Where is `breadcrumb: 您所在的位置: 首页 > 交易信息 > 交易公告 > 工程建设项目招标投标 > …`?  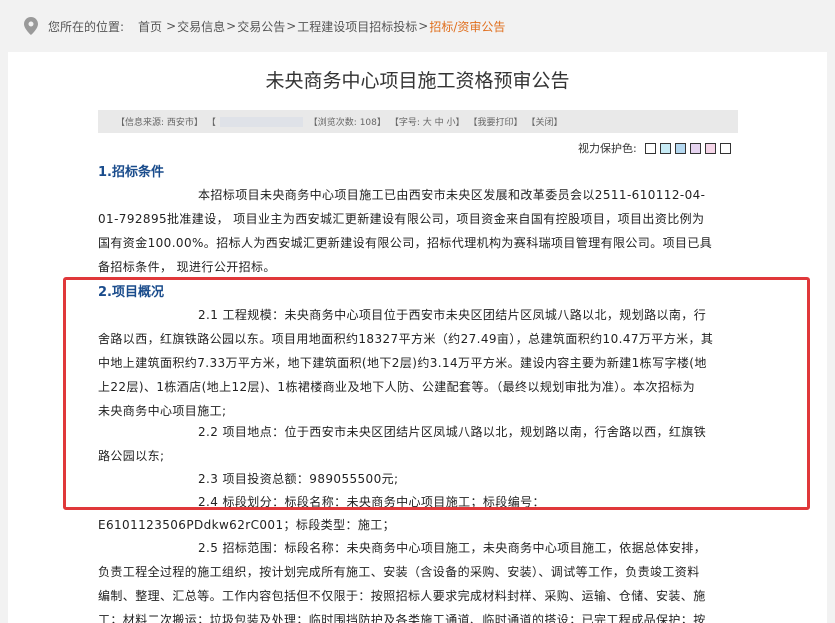
breadcrumb: 您所在的位置: 首页 > 交易信息 > 交易公告 > 工程建设项目招标投标 > … is located at coordinates (417, 26).